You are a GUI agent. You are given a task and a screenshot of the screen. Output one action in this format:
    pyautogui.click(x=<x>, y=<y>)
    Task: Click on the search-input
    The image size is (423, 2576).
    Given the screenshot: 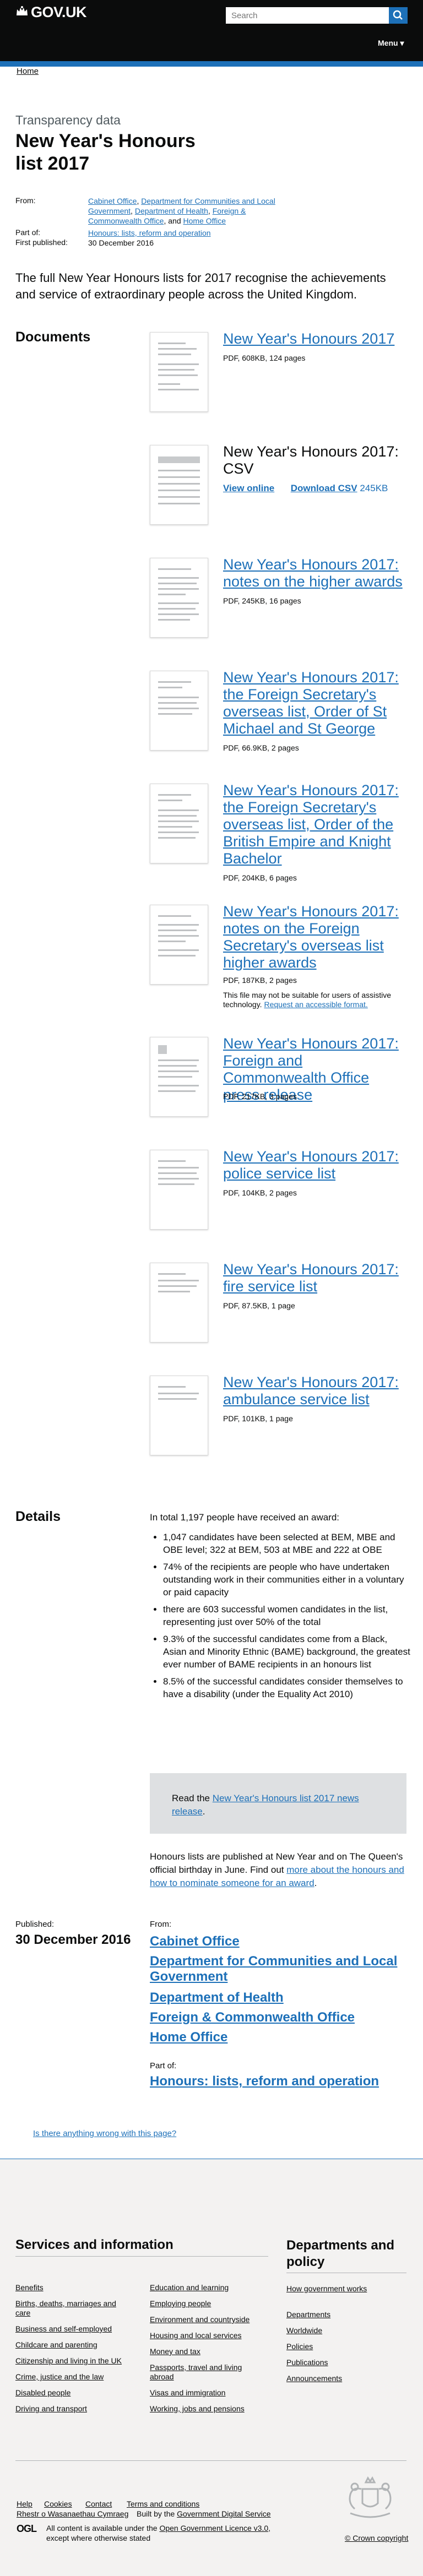 What is the action you would take?
    pyautogui.click(x=304, y=16)
    